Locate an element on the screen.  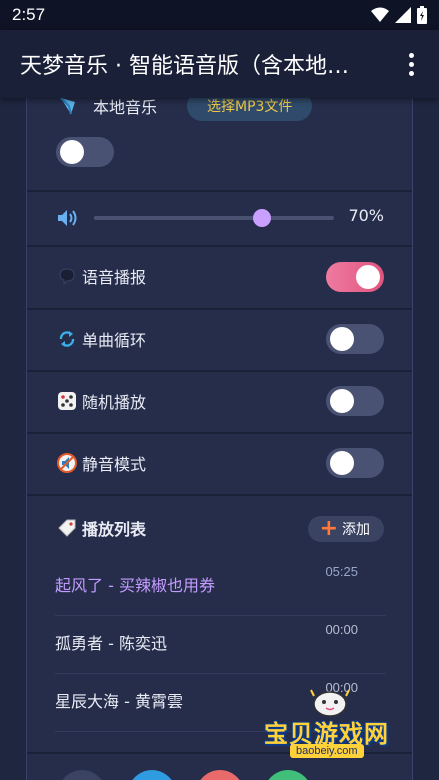
status-icons is located at coordinates (399, 15).